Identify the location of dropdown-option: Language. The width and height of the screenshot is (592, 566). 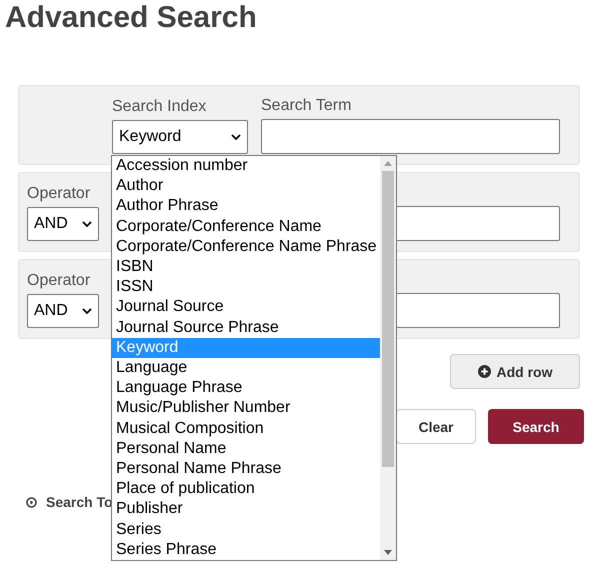
(246, 368).